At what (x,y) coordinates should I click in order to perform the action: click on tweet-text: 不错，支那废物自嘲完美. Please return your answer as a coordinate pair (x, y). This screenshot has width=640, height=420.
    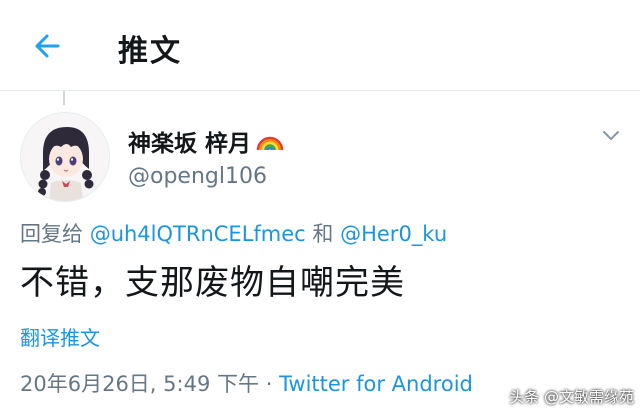
    Looking at the image, I should click on (212, 283).